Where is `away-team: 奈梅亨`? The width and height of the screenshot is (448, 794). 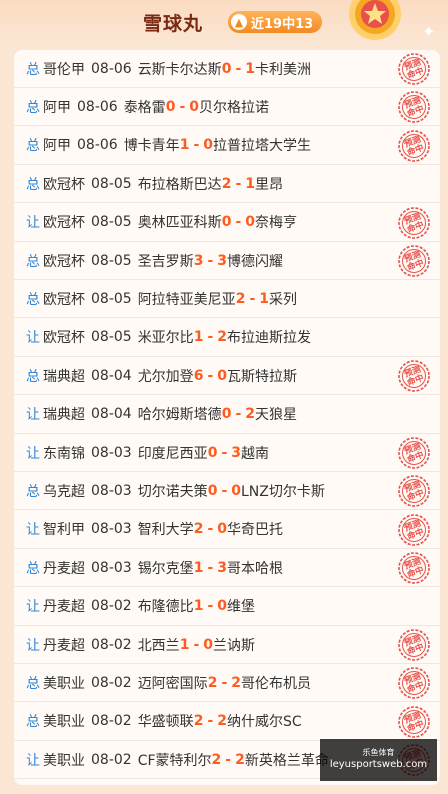 away-team: 奈梅亨 is located at coordinates (276, 223).